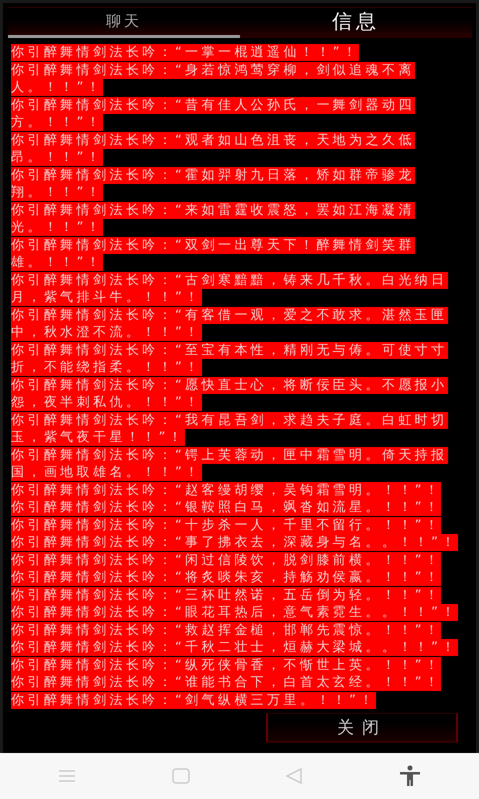 Image resolution: width=479 pixels, height=799 pixels. Describe the element at coordinates (226, 683) in the screenshot. I see `message-text: 你引醉舞情剑法长吟：“谁能书合下，白首太玄经。！！”！` at that location.